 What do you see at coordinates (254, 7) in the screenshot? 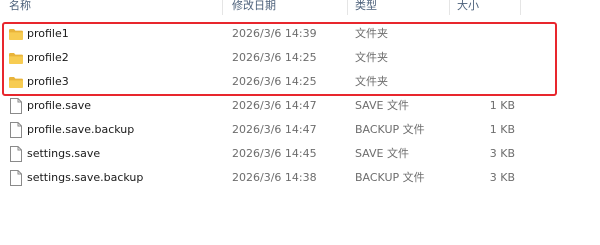
I see `column-header-date: 修改日期` at bounding box center [254, 7].